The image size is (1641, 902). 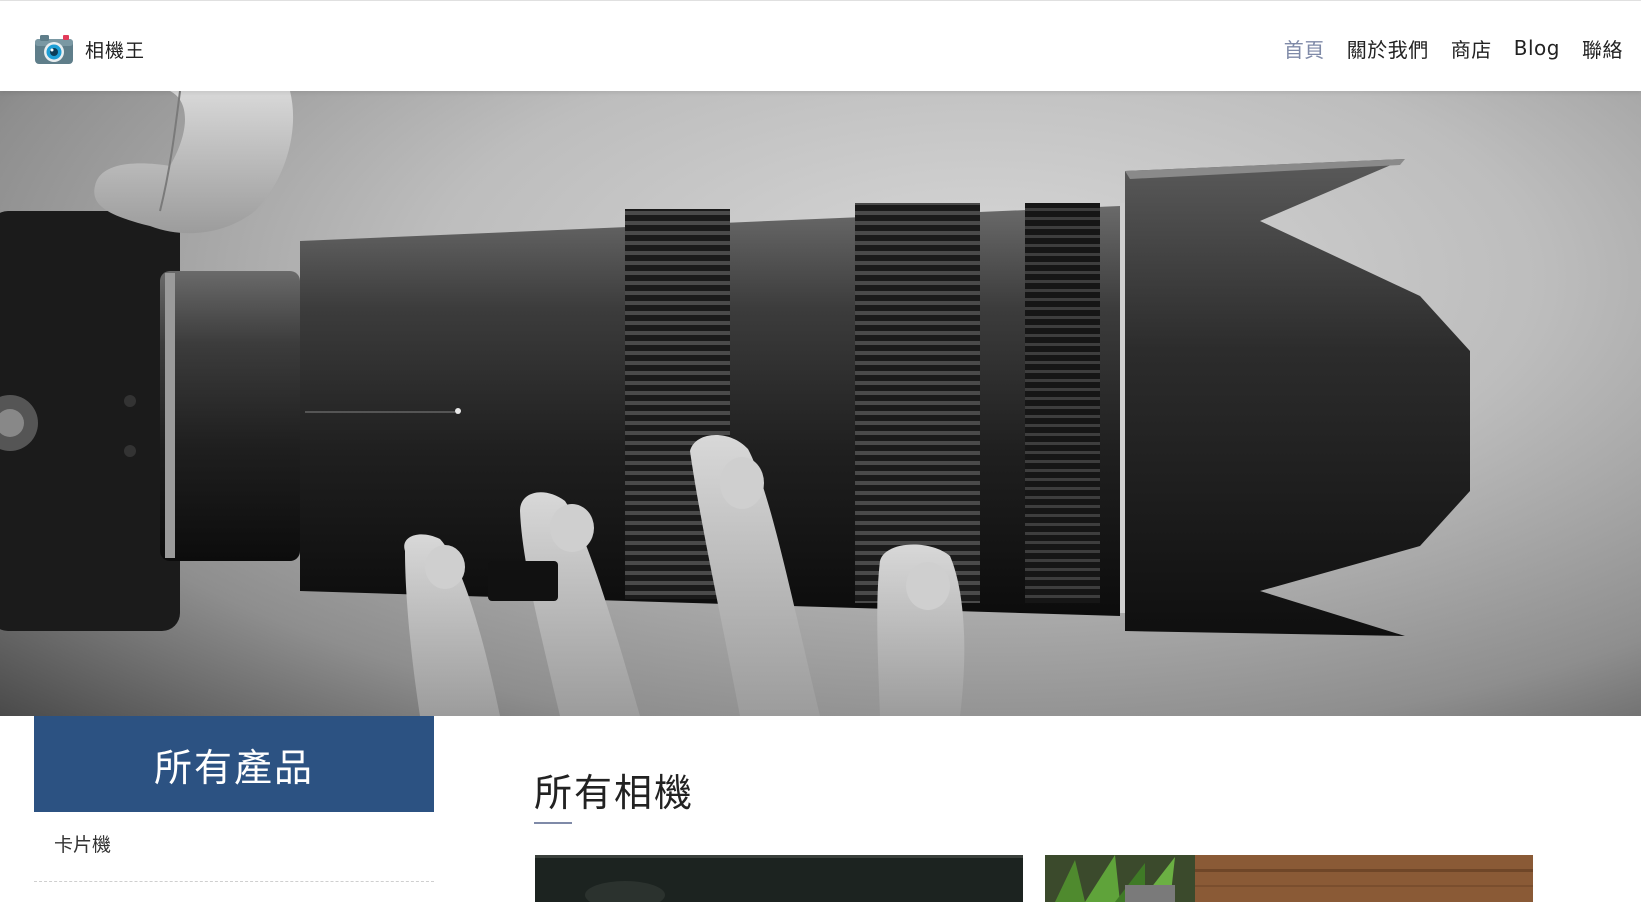 I want to click on nav-shop: 商店, so click(x=1471, y=48).